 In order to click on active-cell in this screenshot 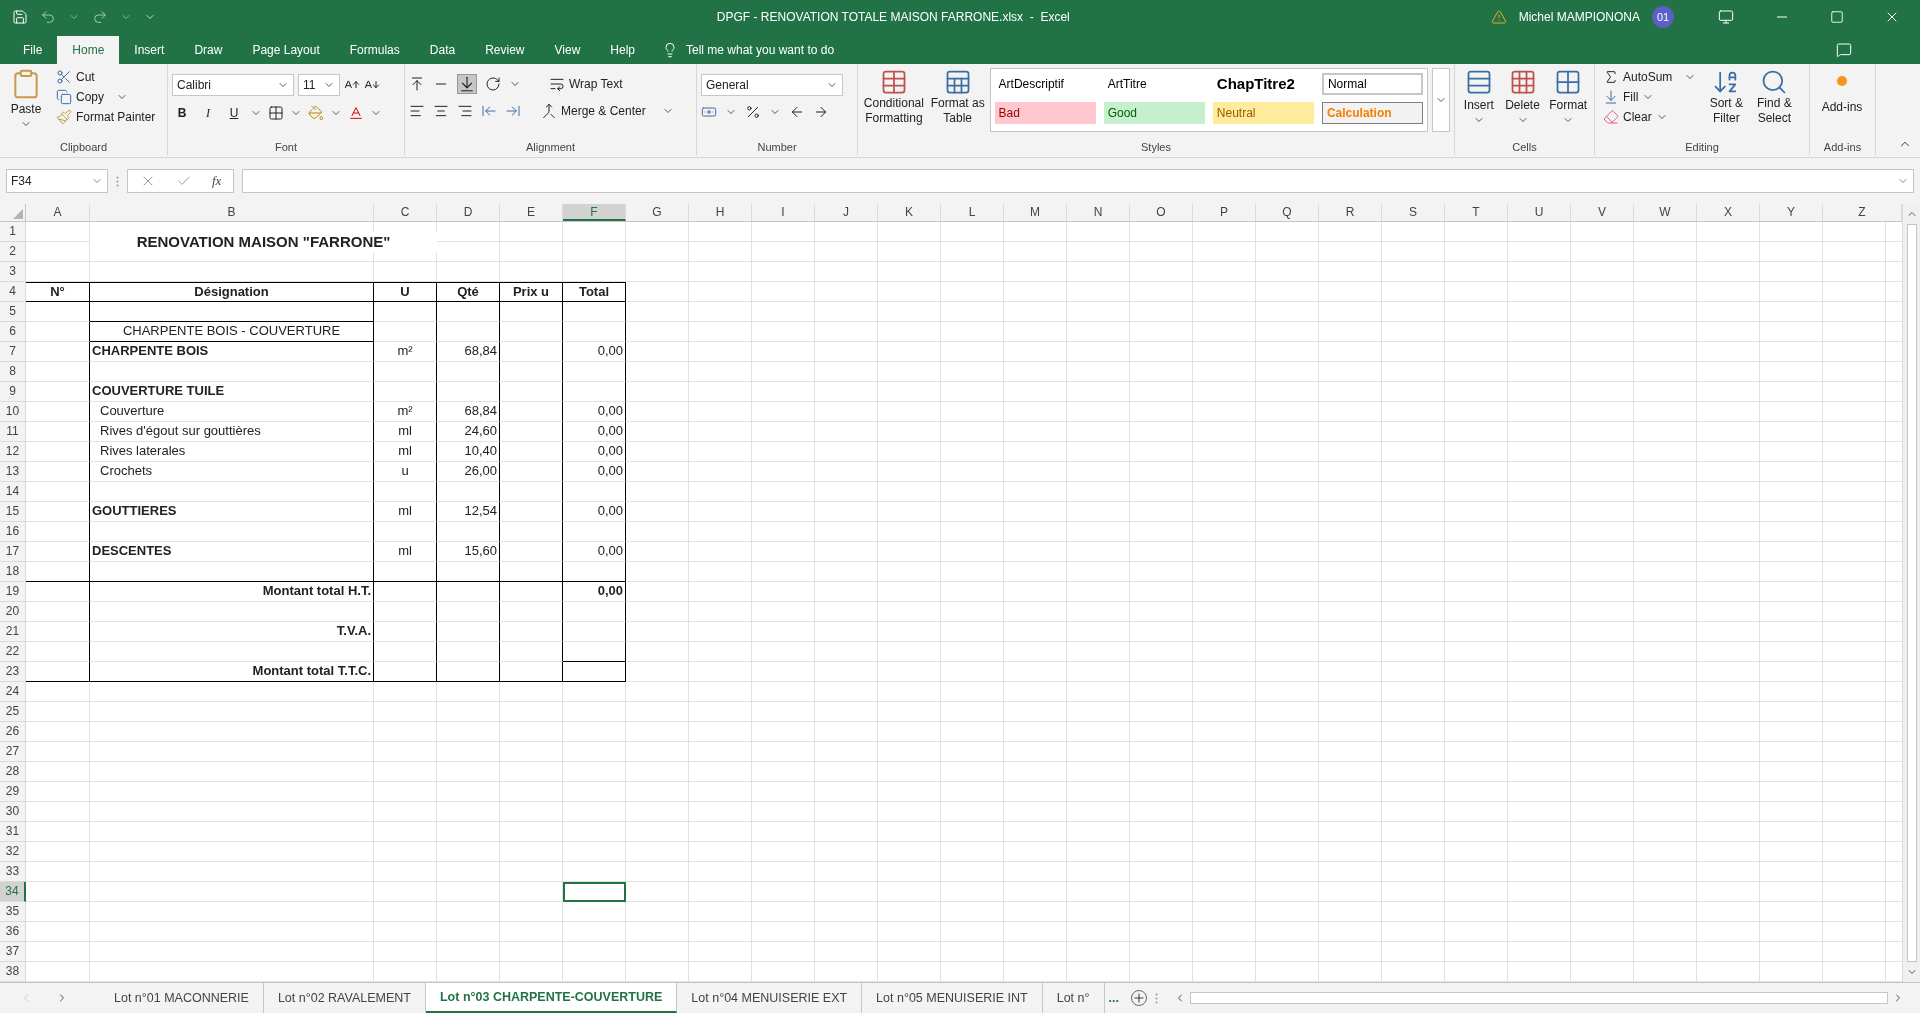, I will do `click(594, 892)`.